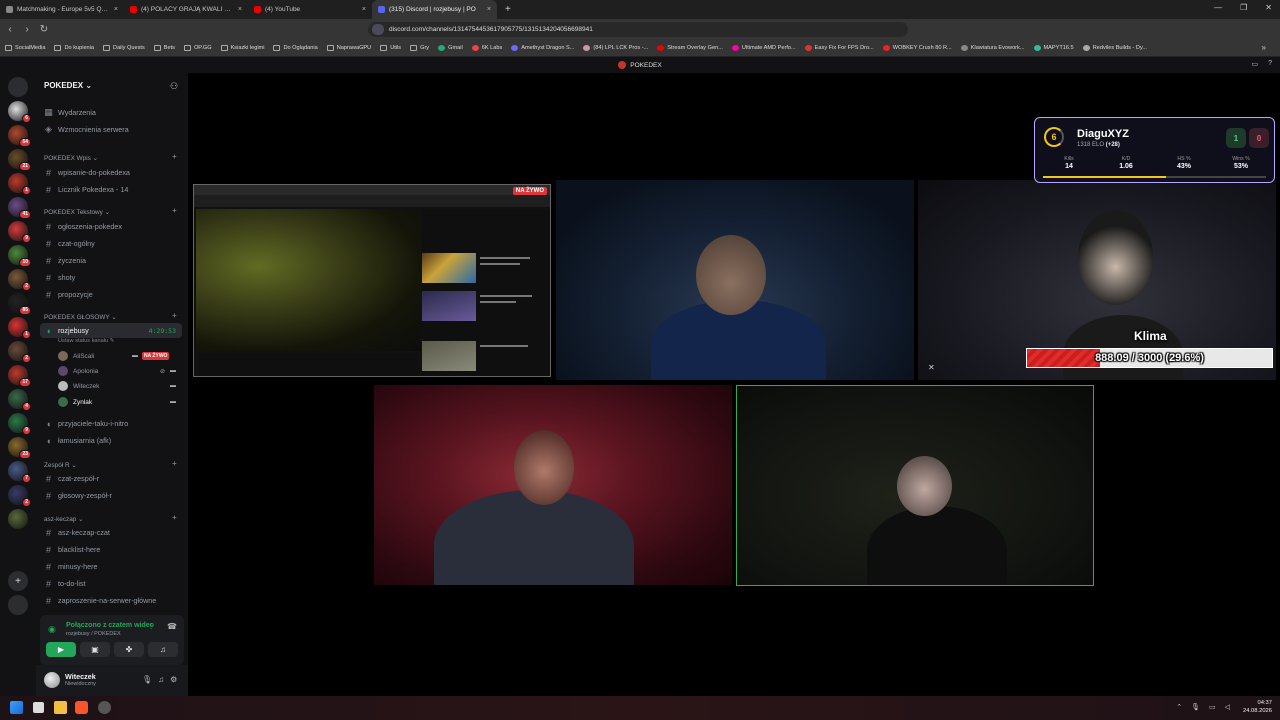 This screenshot has height=720, width=1280. What do you see at coordinates (111, 423) in the screenshot?
I see `channel-item: ◖ przyjaciele-taku-i-nitro` at bounding box center [111, 423].